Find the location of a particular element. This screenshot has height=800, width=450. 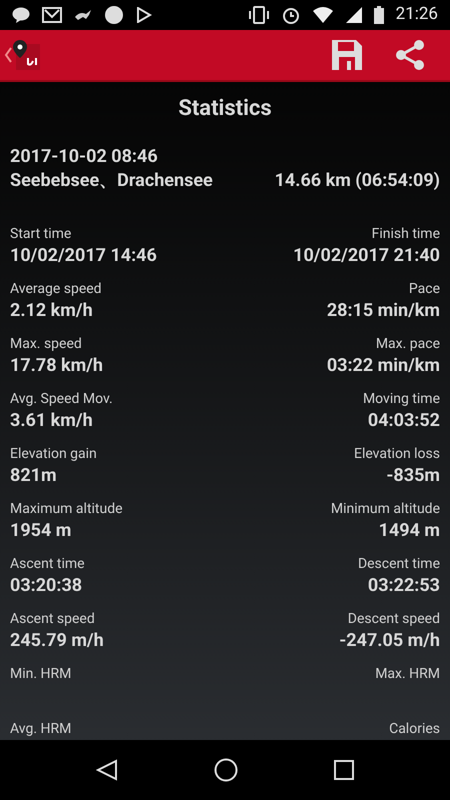

alarm-icon is located at coordinates (291, 15).